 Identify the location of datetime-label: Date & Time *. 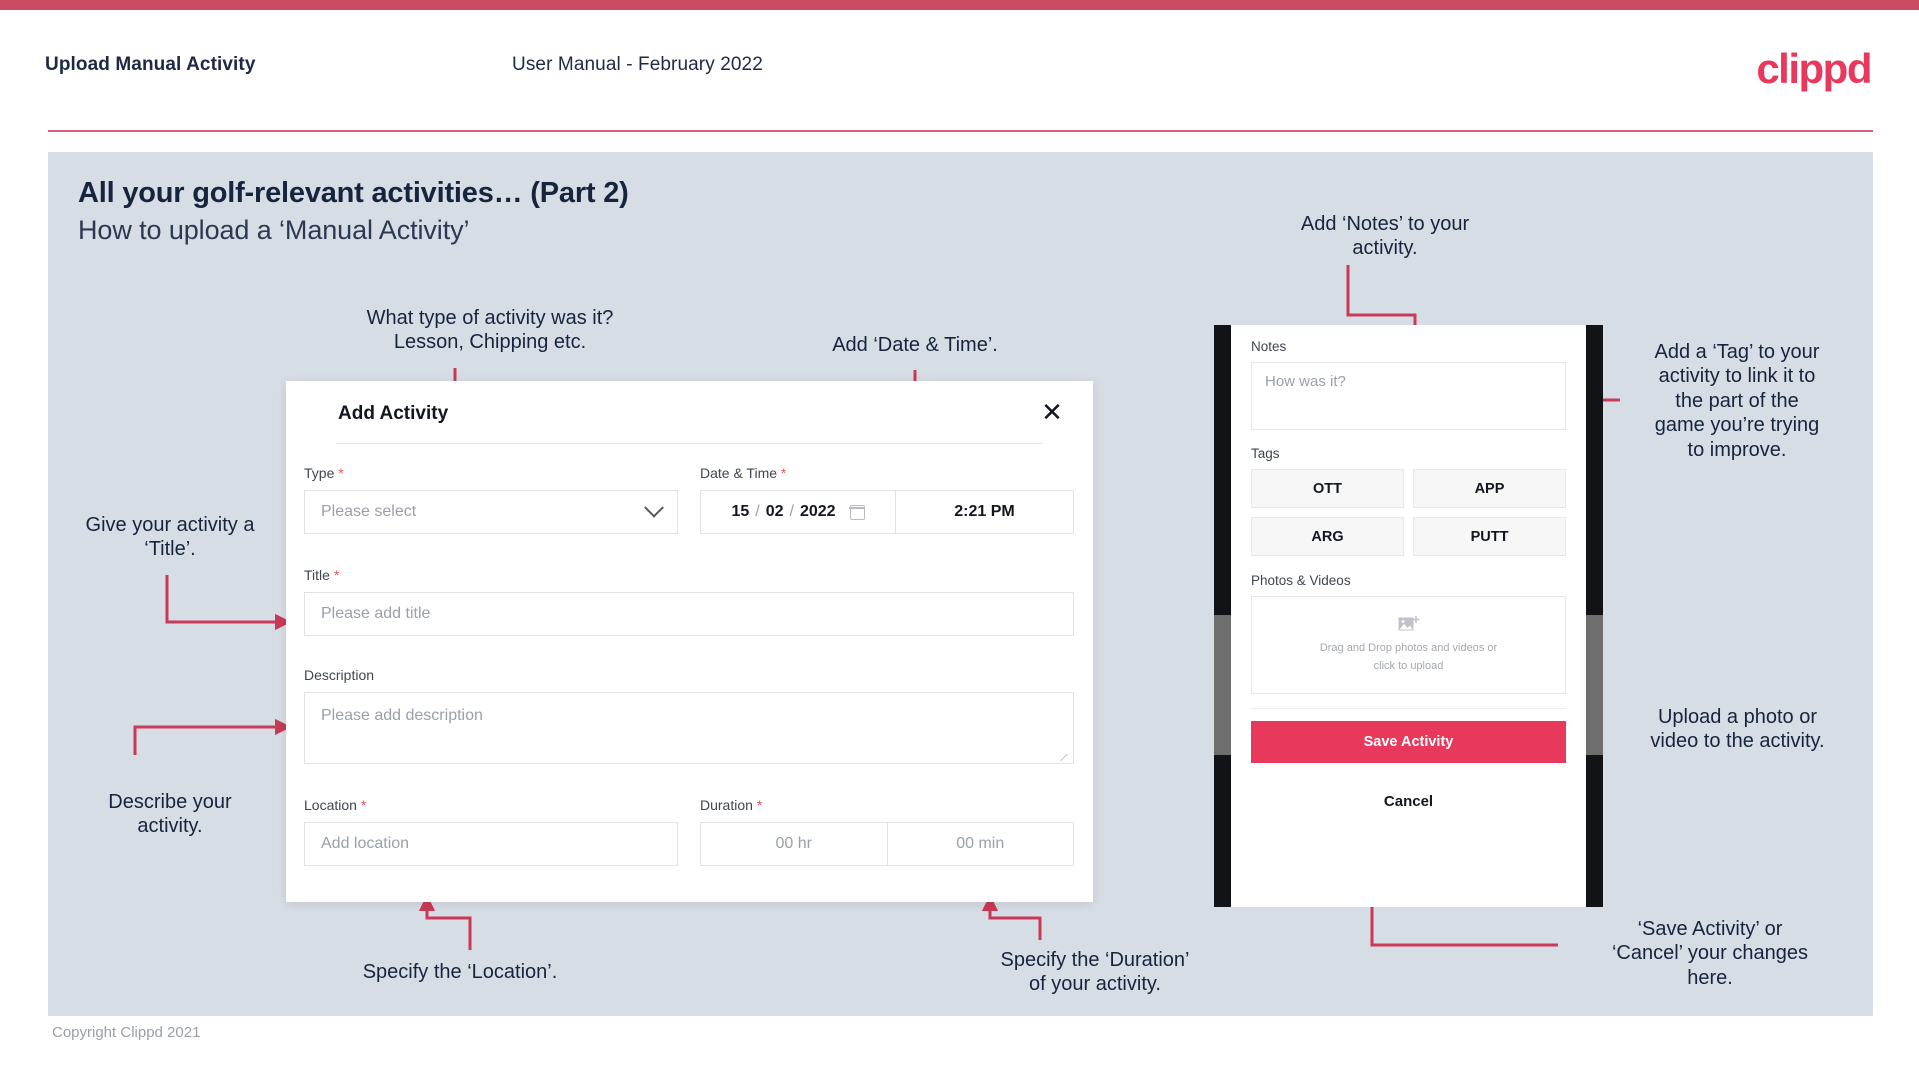
(887, 473).